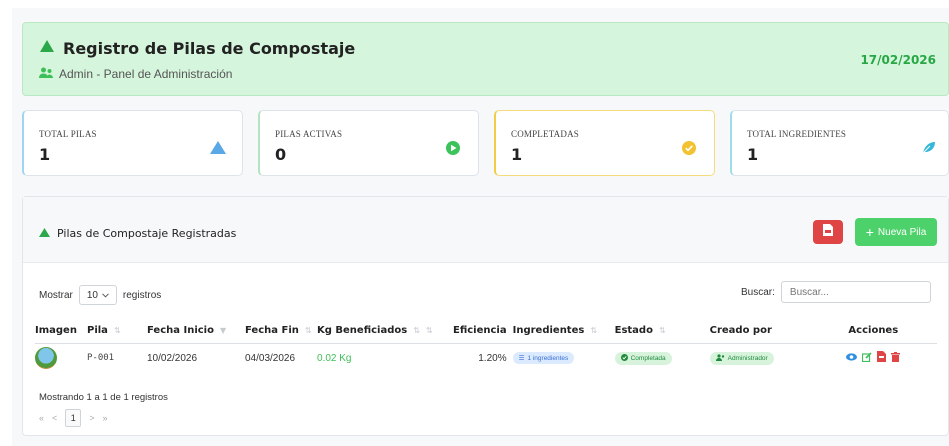  Describe the element at coordinates (41, 418) in the screenshot. I see `first-page-button: «` at that location.